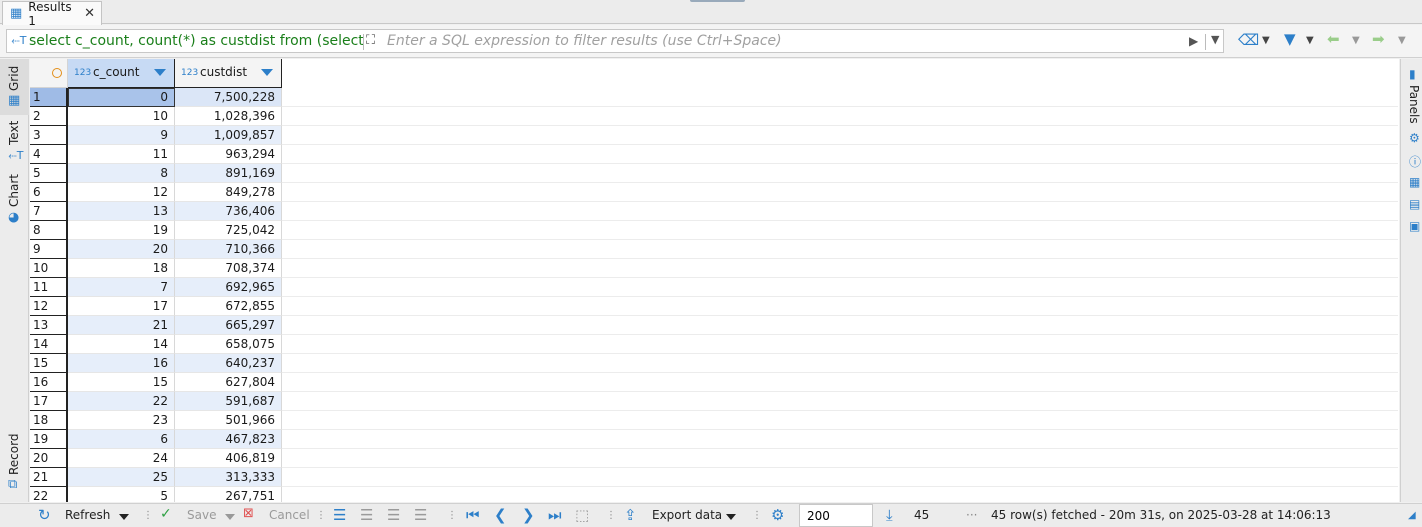  I want to click on cell-c-count: 24, so click(121, 458).